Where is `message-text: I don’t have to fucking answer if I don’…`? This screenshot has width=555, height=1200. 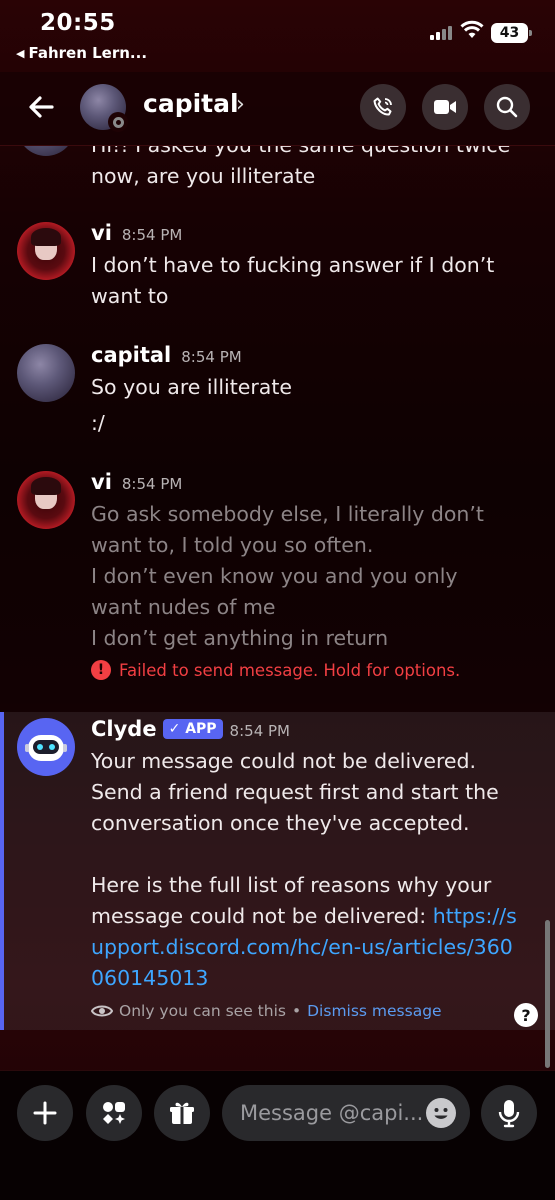 message-text: I don’t have to fucking answer if I don’… is located at coordinates (293, 280).